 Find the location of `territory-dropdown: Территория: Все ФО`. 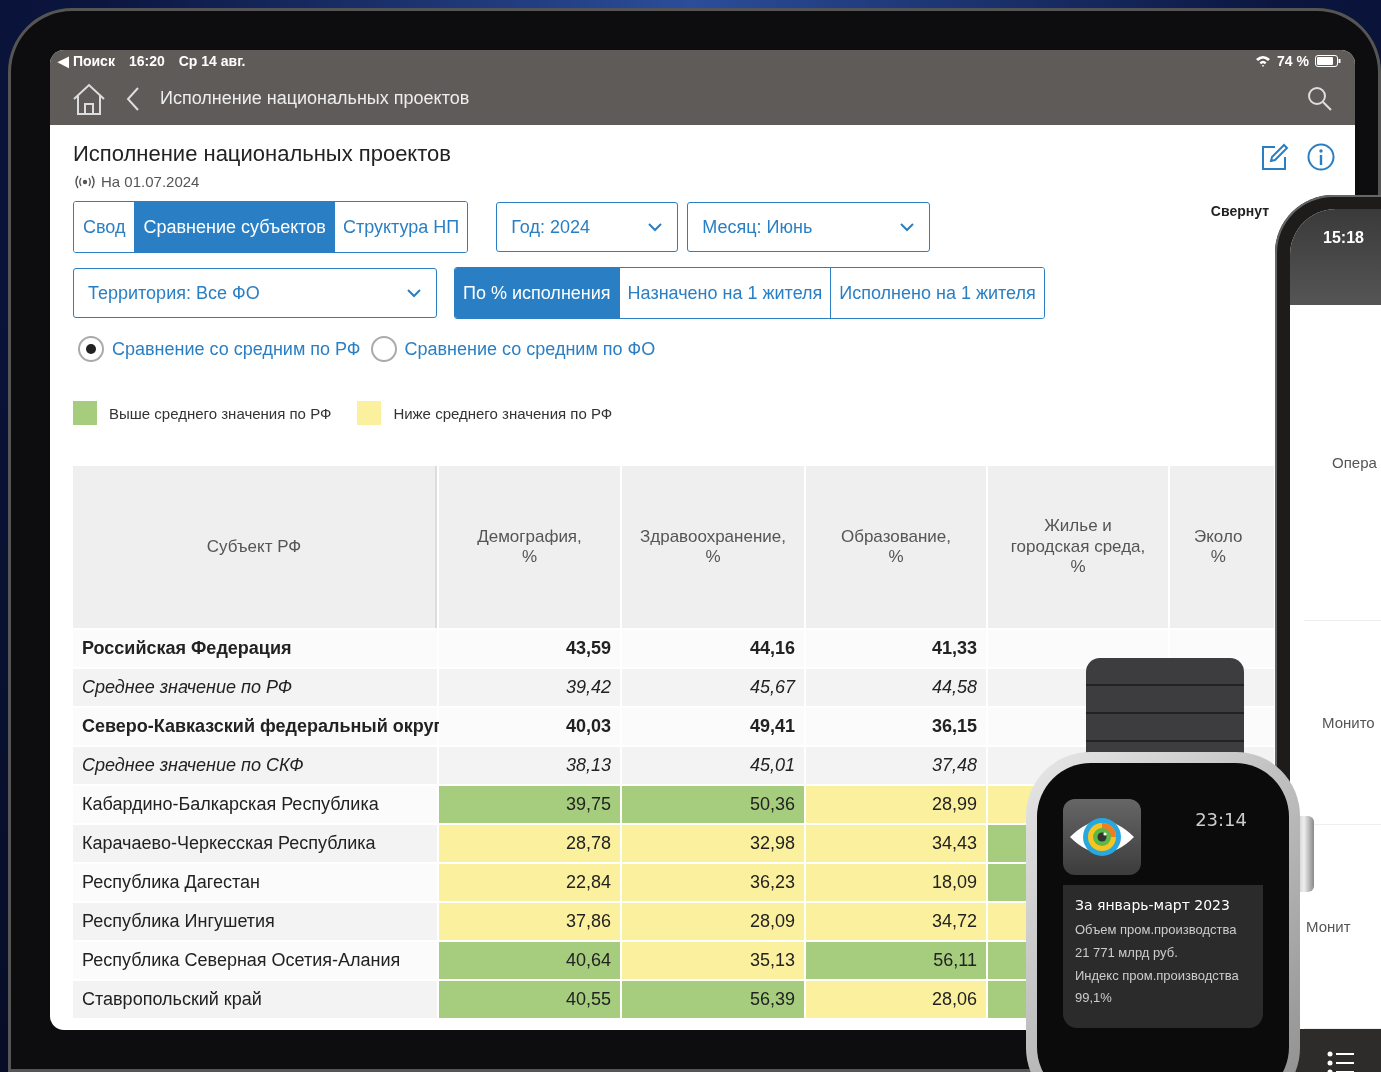

territory-dropdown: Территория: Все ФО is located at coordinates (255, 293).